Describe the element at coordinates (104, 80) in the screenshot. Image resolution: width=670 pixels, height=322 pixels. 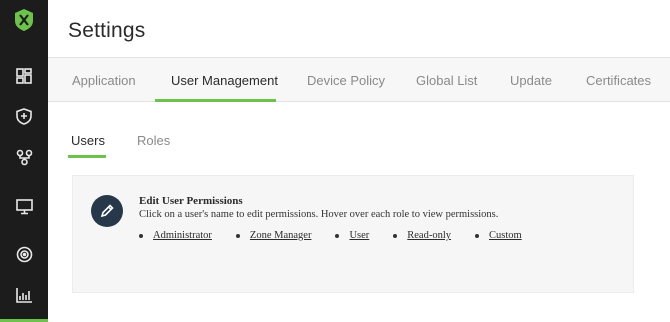
I see `tab-application: Application` at that location.